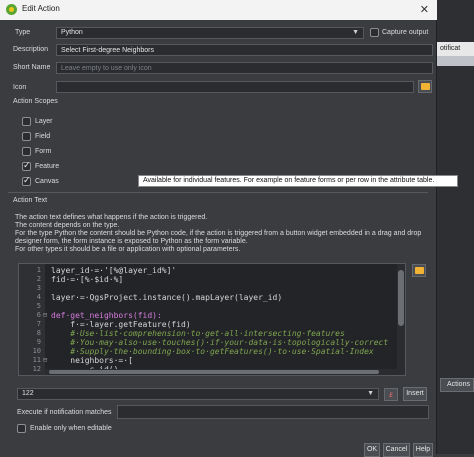  I want to click on enable-only-editable-label: Enable only when editable, so click(71, 428).